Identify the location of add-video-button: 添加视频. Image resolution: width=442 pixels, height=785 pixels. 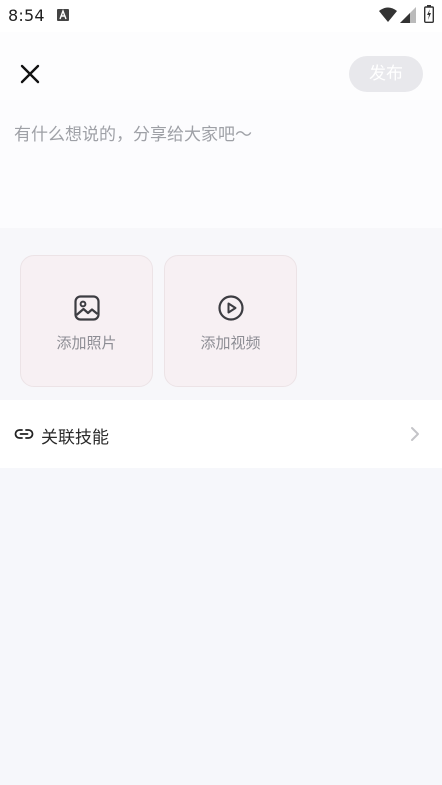
(230, 321).